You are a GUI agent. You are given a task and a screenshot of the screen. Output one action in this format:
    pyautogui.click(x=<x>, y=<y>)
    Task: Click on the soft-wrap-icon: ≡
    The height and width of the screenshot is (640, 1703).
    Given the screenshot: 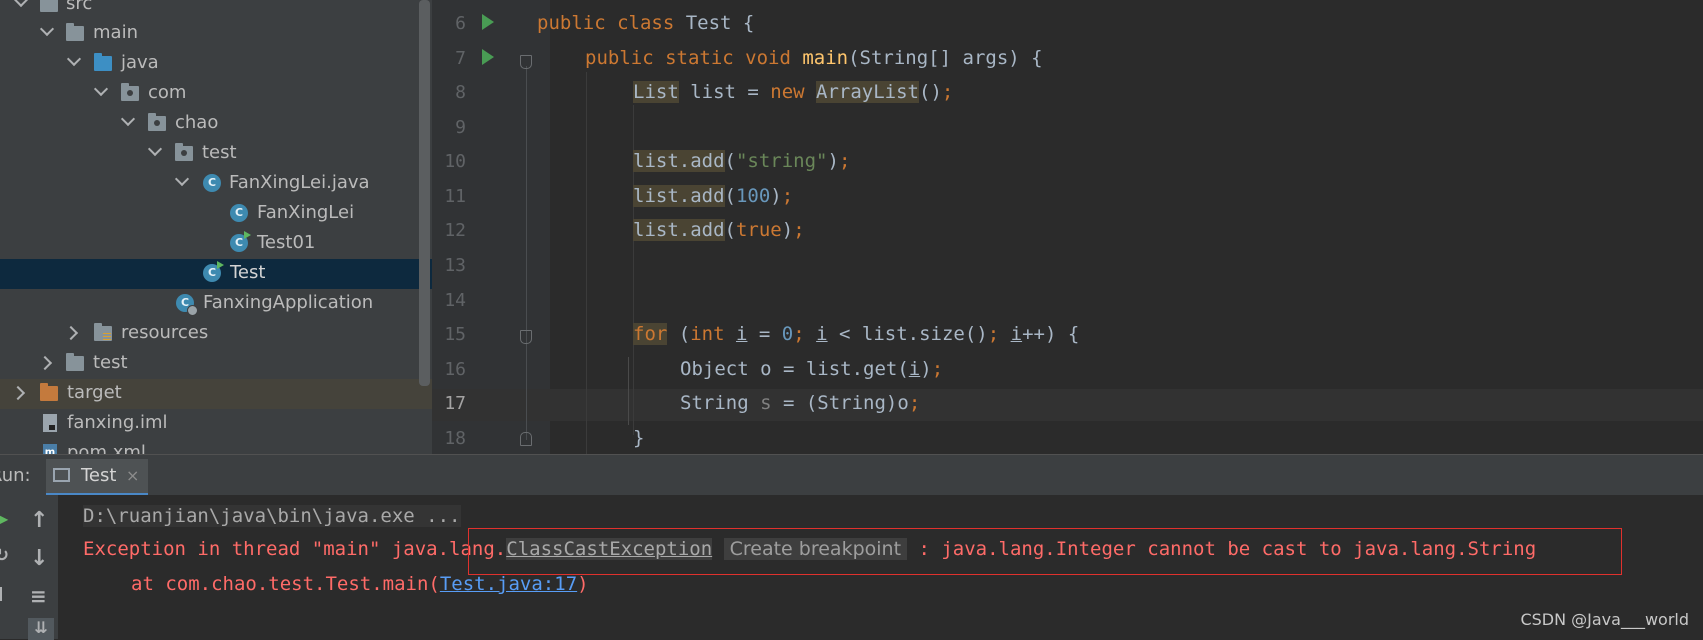 What is the action you would take?
    pyautogui.click(x=38, y=596)
    